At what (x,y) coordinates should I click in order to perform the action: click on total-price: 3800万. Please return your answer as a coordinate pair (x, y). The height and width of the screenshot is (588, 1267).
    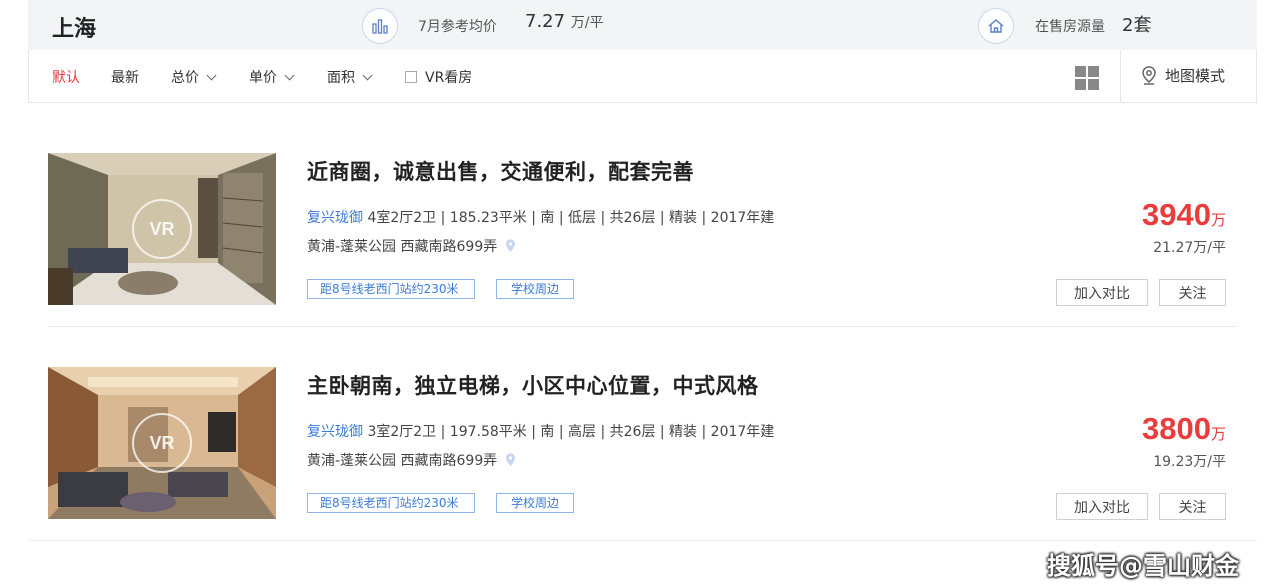
    Looking at the image, I should click on (1184, 429).